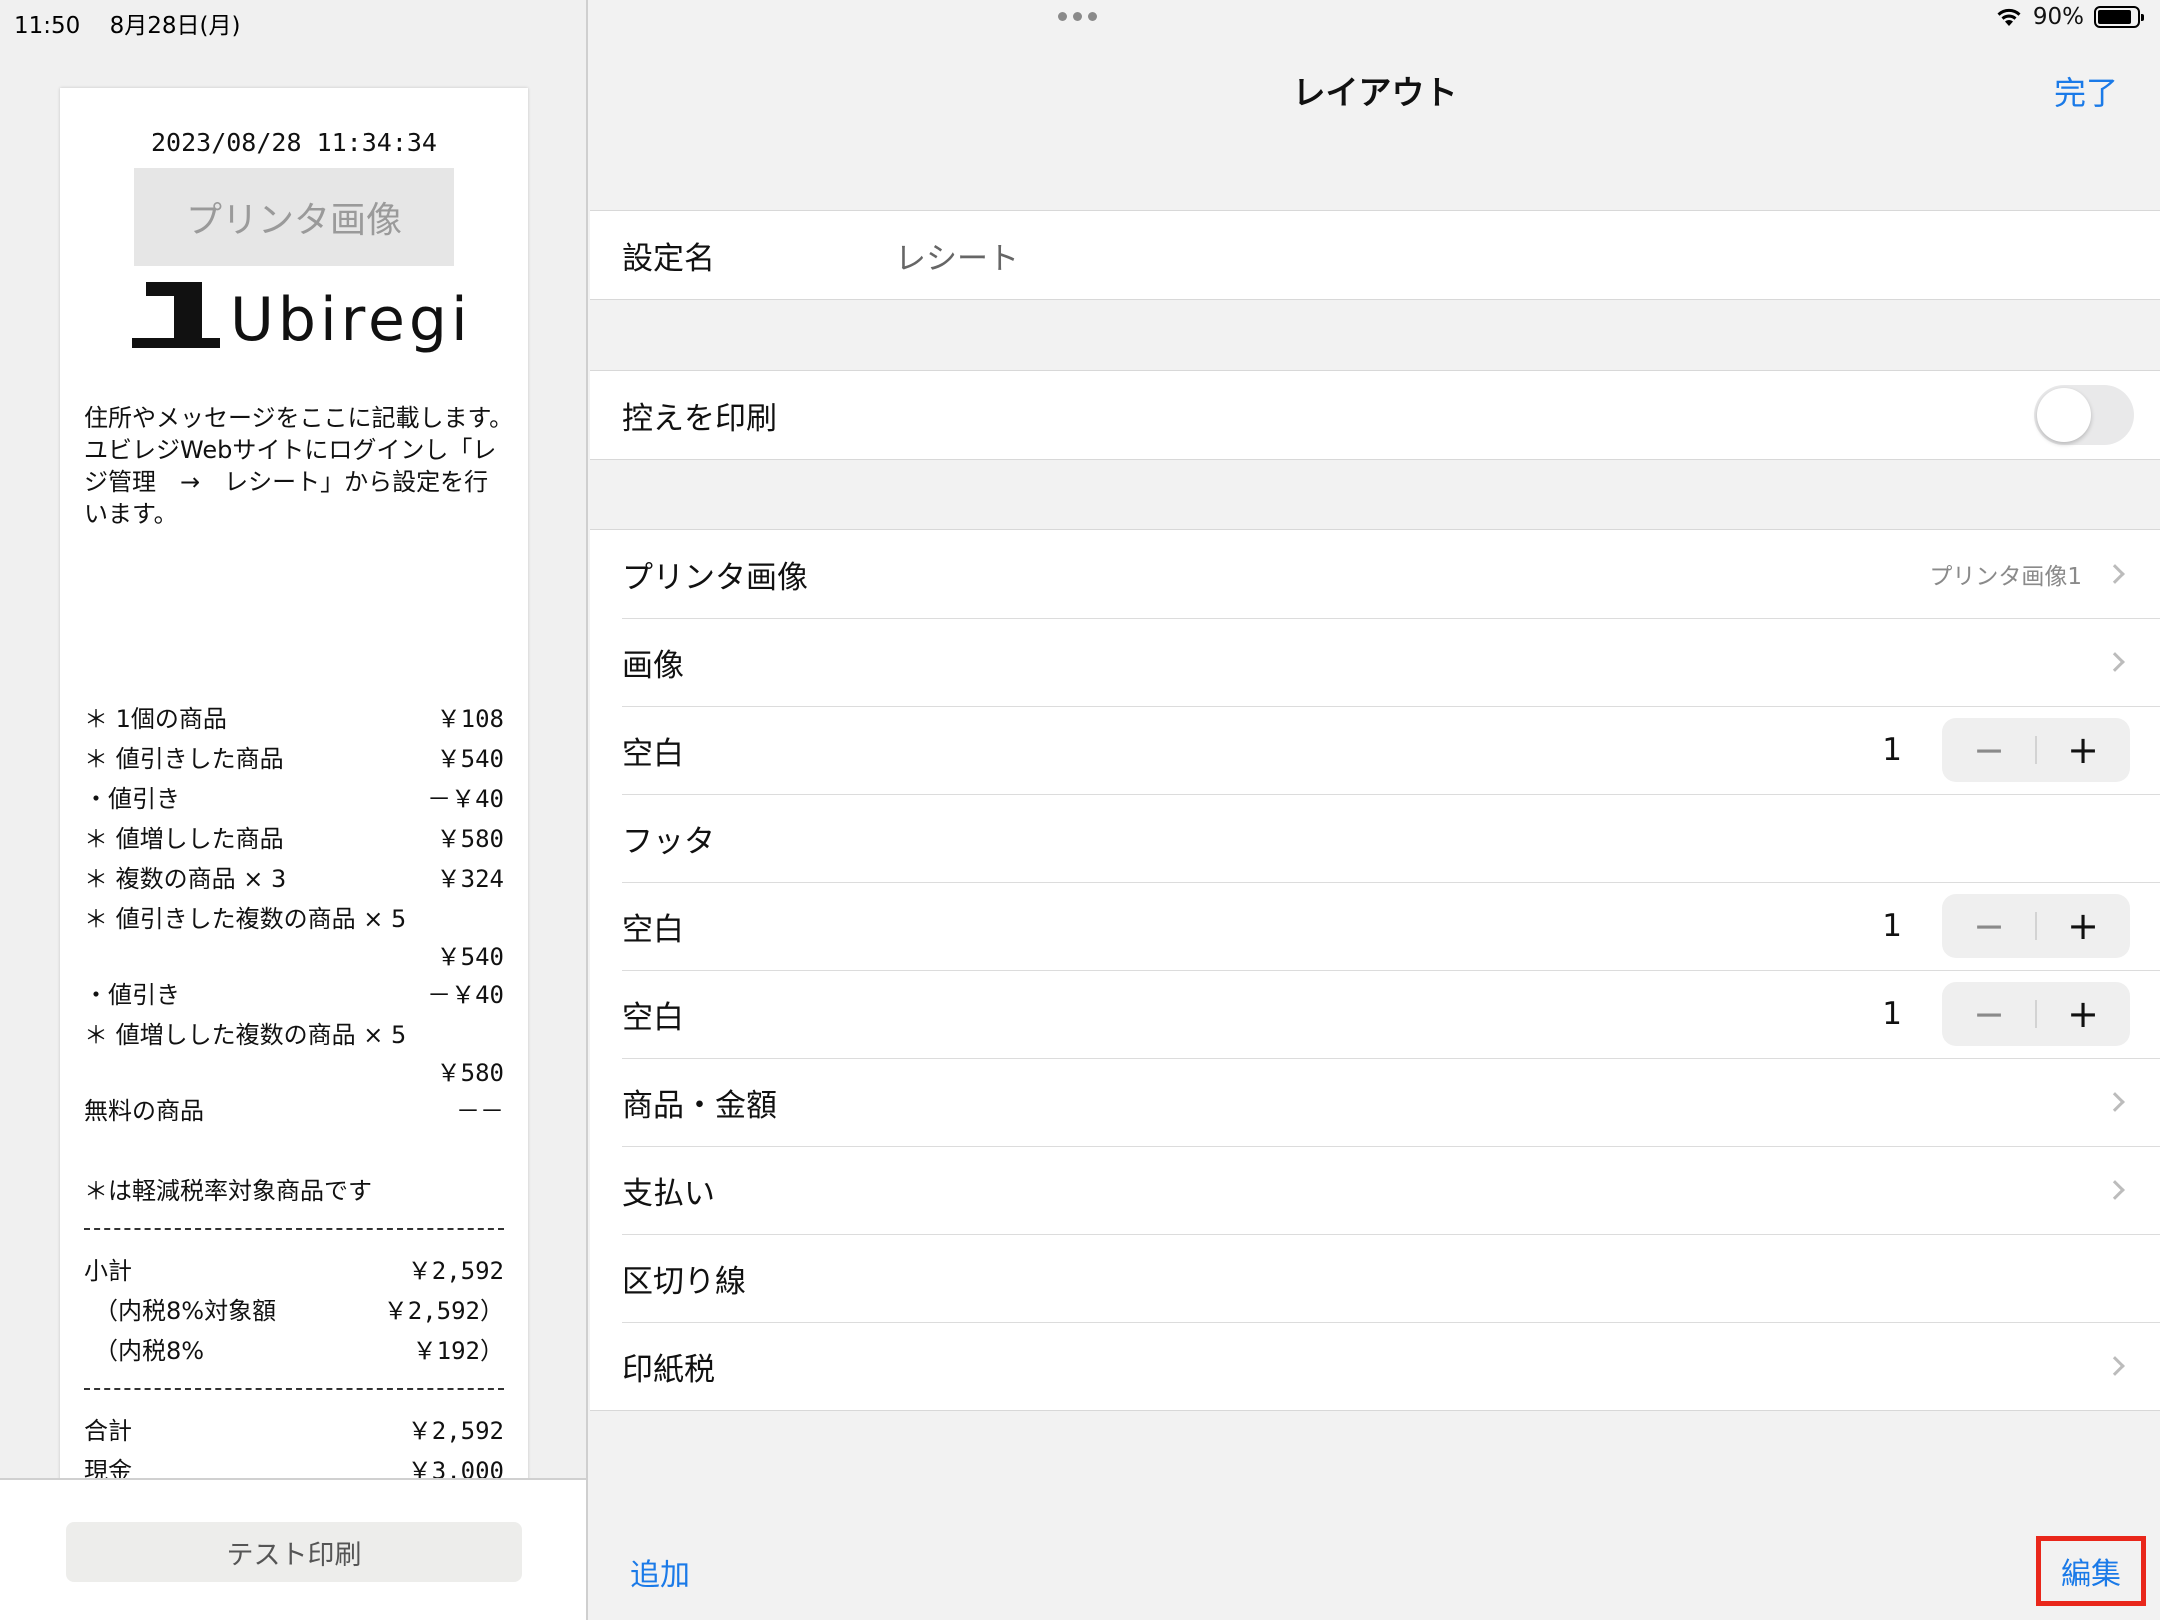 Image resolution: width=2160 pixels, height=1620 pixels. I want to click on toggle-knob, so click(2064, 415).